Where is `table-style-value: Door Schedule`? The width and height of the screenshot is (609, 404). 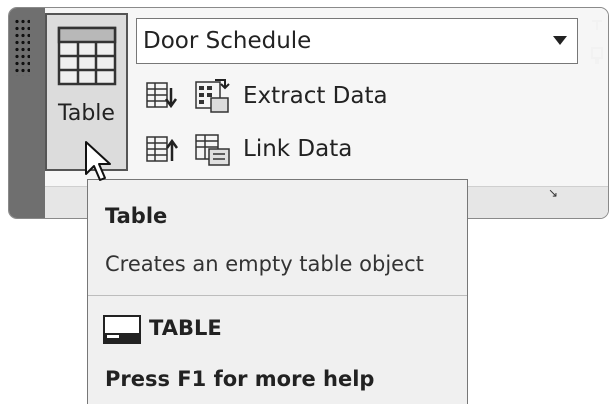
table-style-value: Door Schedule is located at coordinates (227, 41).